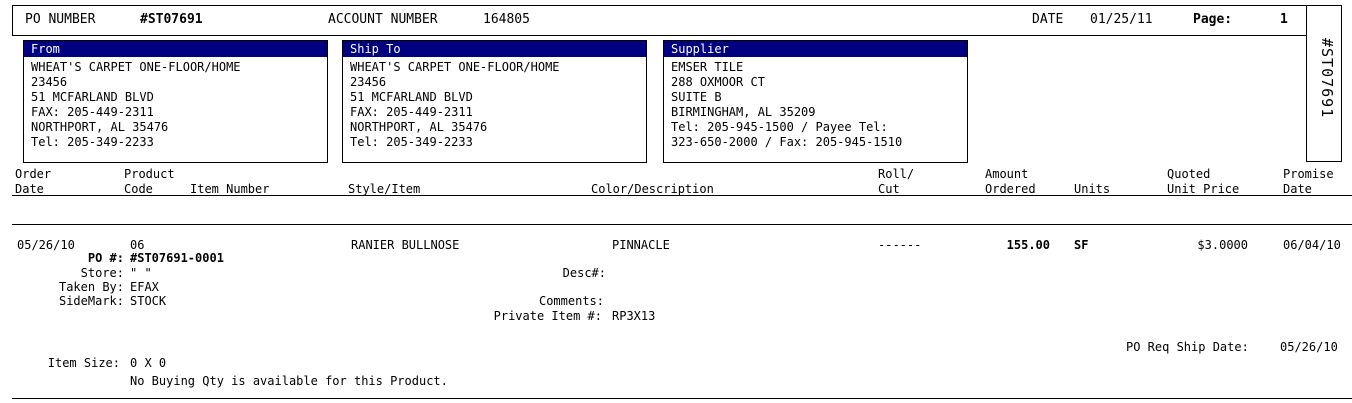 The height and width of the screenshot is (403, 1352). What do you see at coordinates (1341, 83) in the screenshot?
I see `frame-right-line` at bounding box center [1341, 83].